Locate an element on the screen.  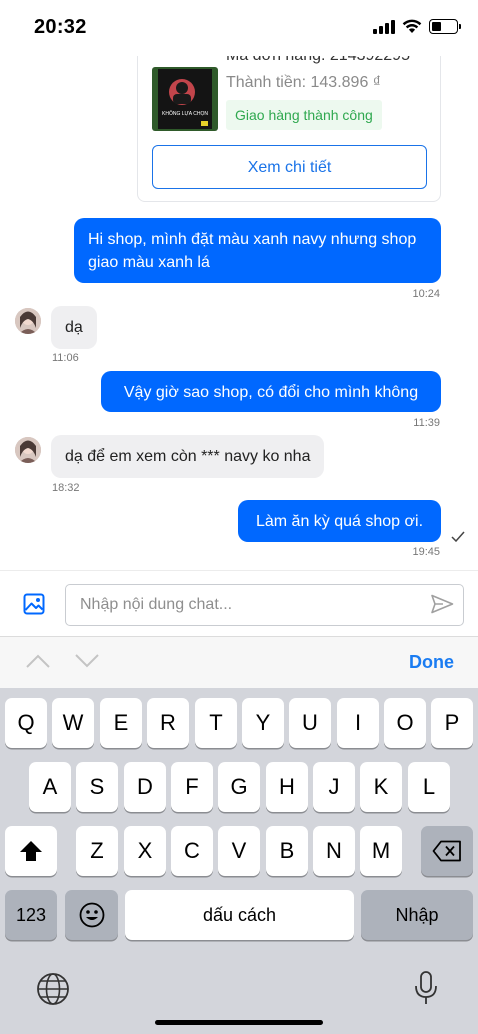
key-i: I is located at coordinates (358, 723).